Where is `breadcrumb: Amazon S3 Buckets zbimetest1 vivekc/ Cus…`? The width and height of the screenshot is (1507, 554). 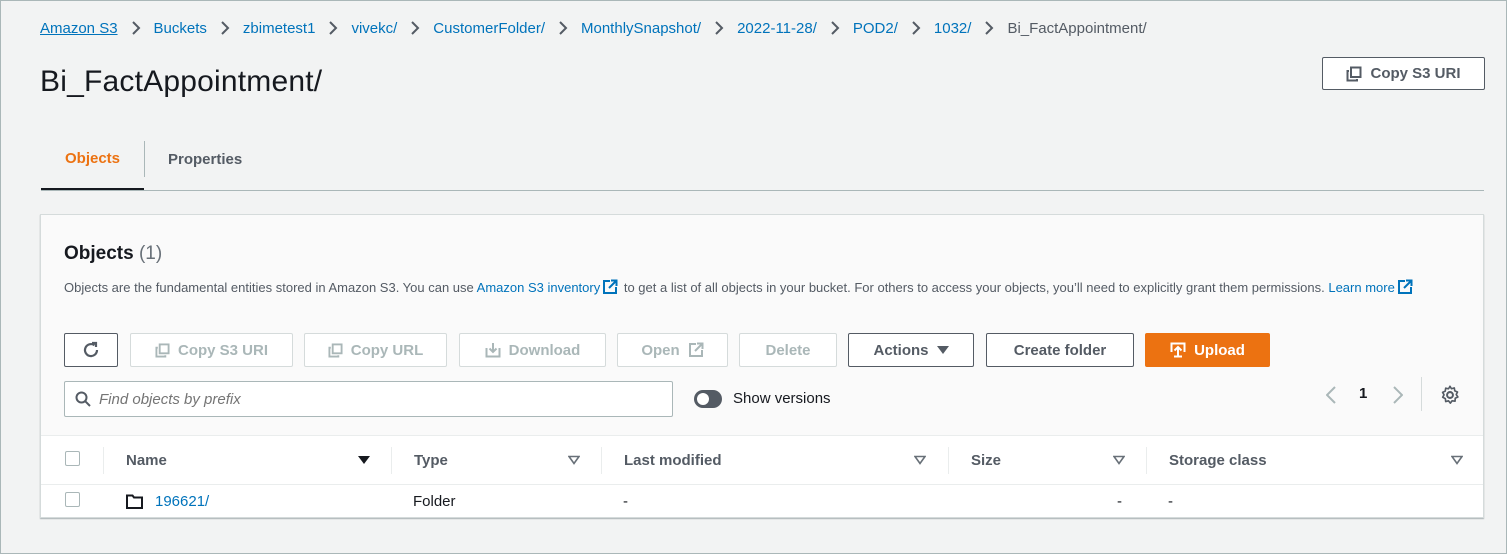 breadcrumb: Amazon S3 Buckets zbimetest1 vivekc/ Cus… is located at coordinates (593, 28).